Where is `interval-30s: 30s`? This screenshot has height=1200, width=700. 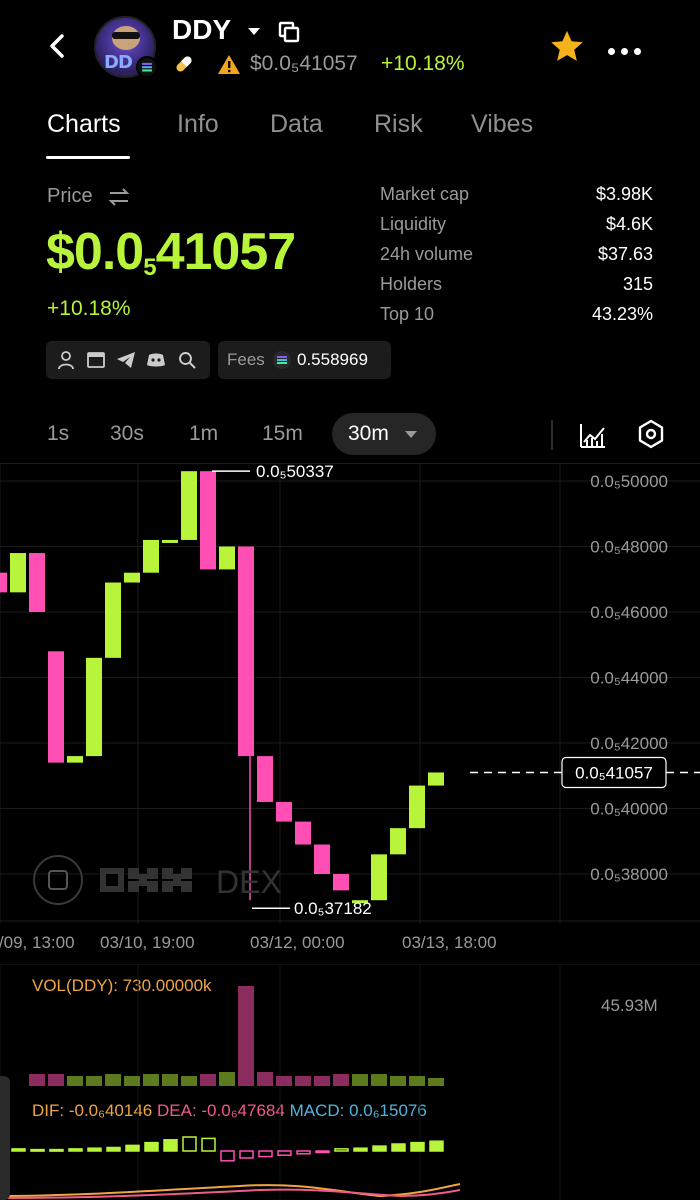
interval-30s: 30s is located at coordinates (127, 434).